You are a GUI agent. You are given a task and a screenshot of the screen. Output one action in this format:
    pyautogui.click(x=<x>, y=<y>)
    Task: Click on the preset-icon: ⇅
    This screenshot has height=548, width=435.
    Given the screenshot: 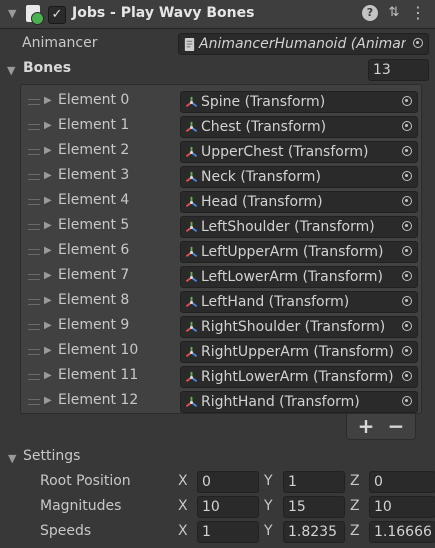 What is the action you would take?
    pyautogui.click(x=394, y=13)
    